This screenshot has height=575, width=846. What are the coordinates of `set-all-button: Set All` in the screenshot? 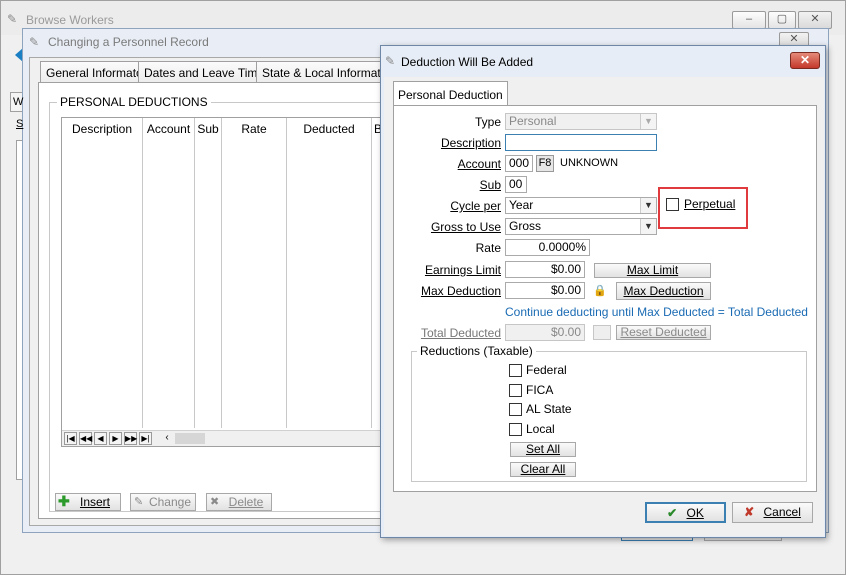 It's located at (543, 449).